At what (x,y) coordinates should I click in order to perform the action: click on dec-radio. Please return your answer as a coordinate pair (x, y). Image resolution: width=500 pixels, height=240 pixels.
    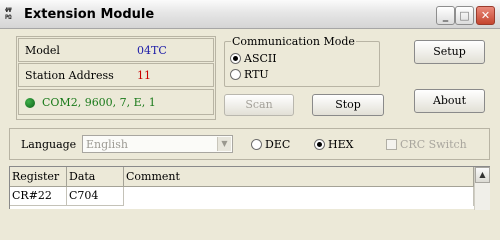
    Looking at the image, I should click on (256, 144).